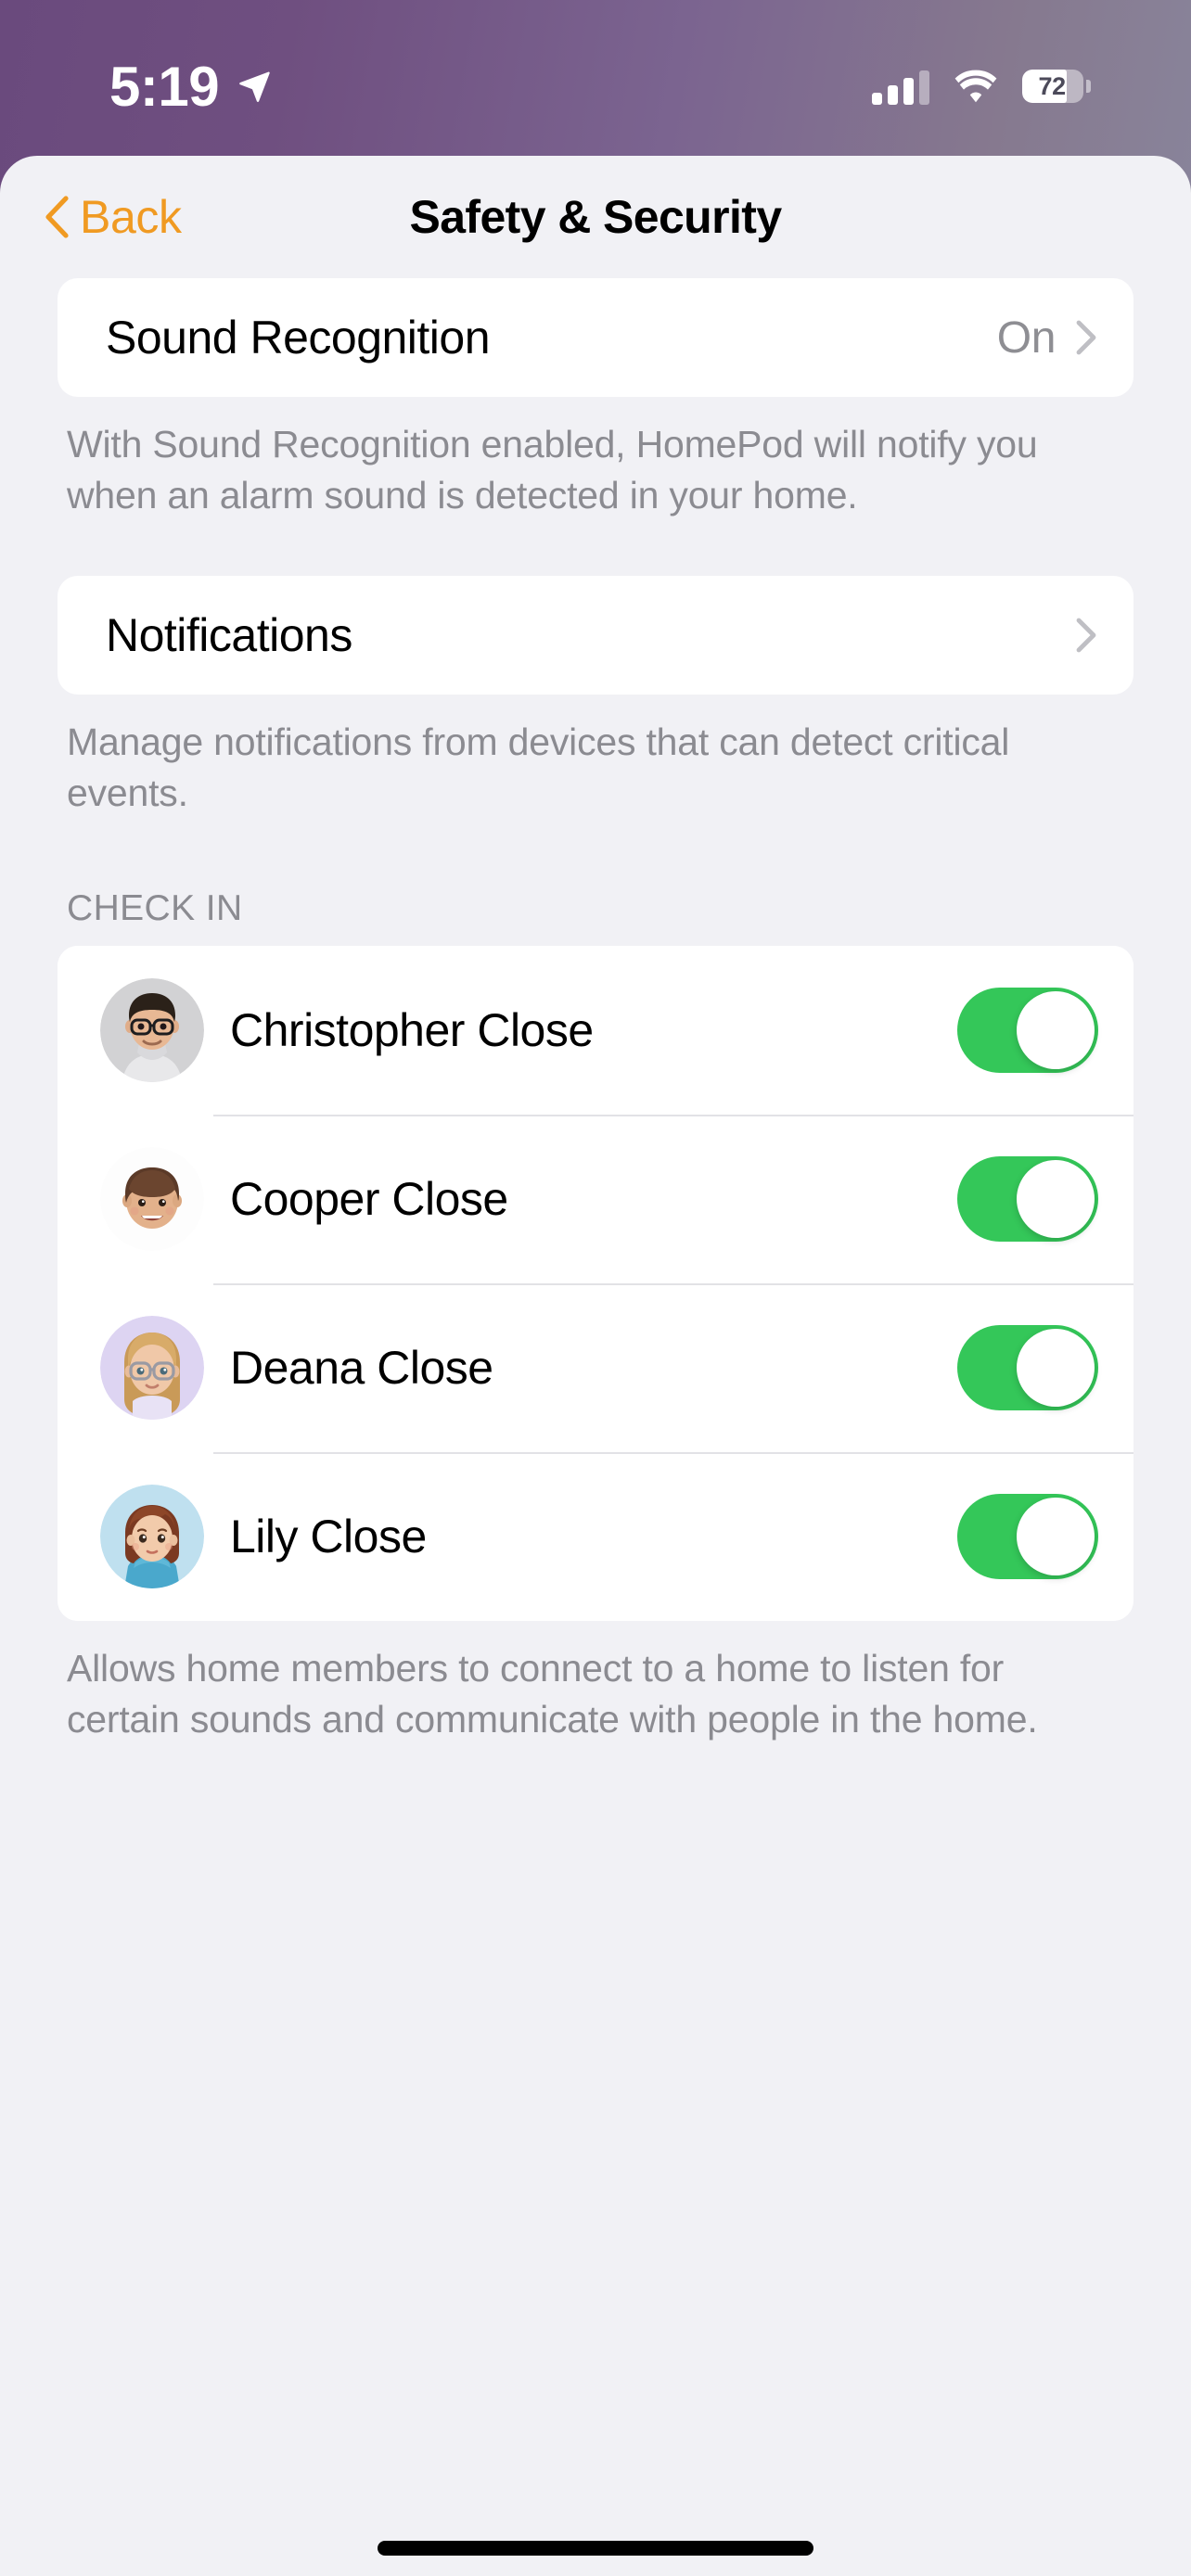  I want to click on battery-percent-label: 72, so click(1052, 85).